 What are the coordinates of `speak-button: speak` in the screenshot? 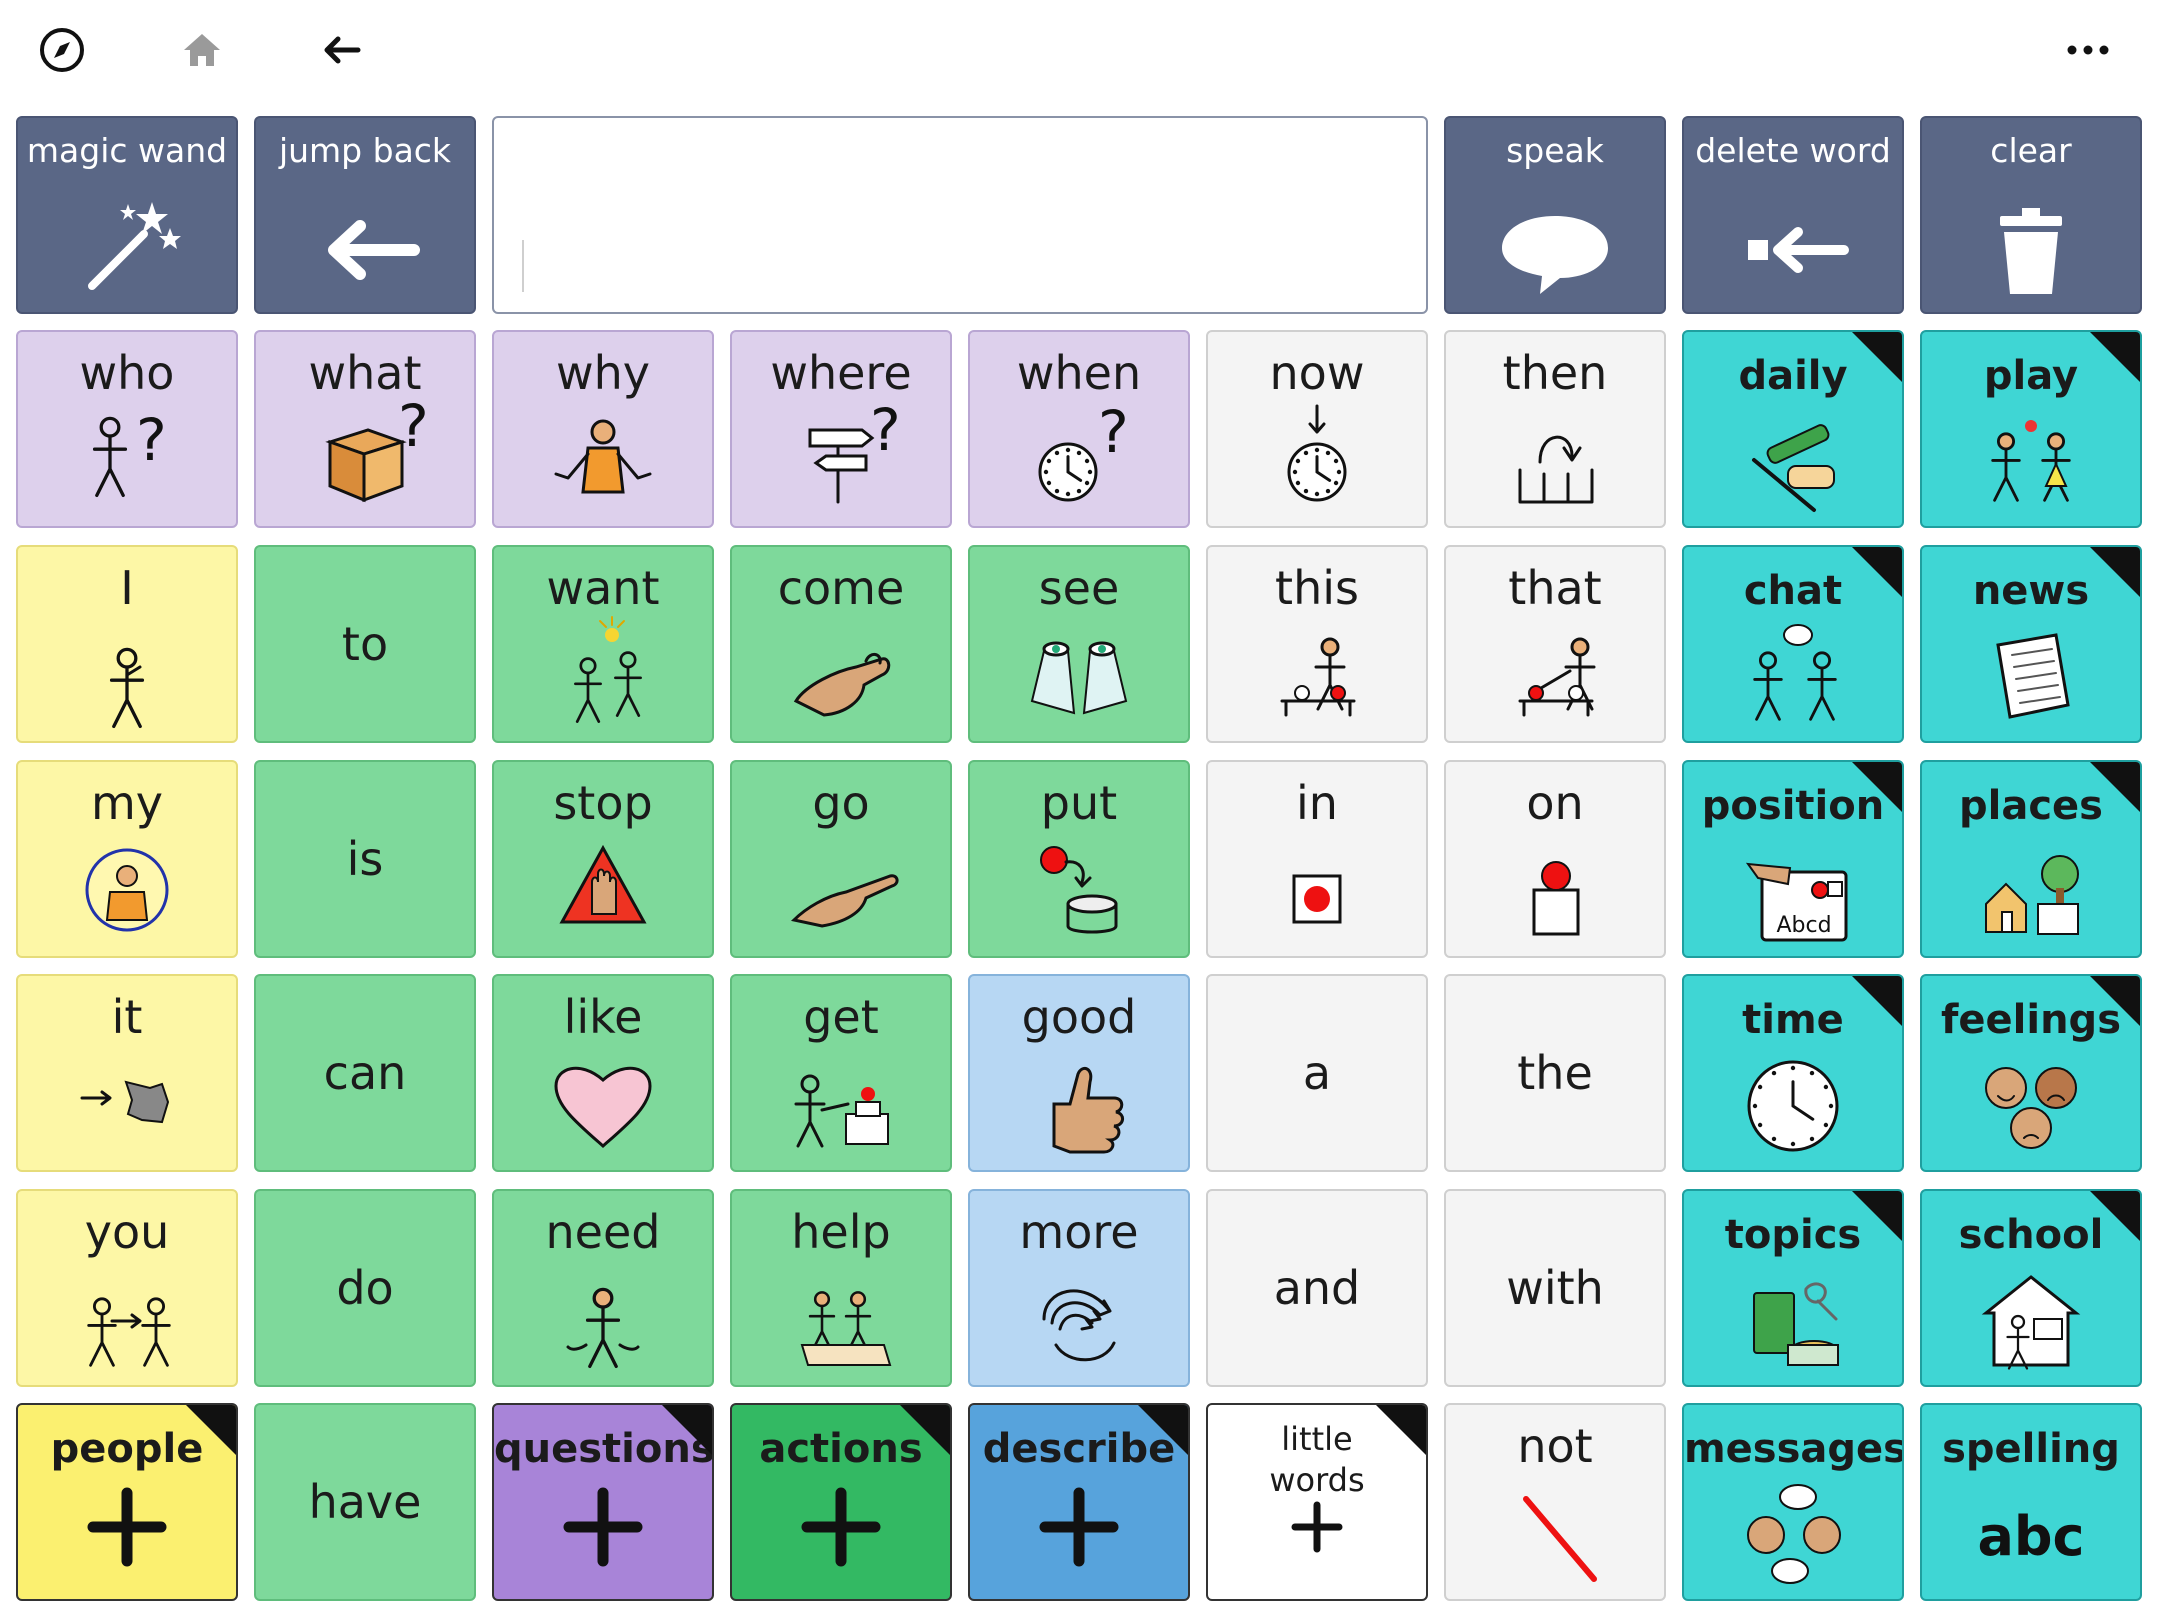 It's located at (1555, 215).